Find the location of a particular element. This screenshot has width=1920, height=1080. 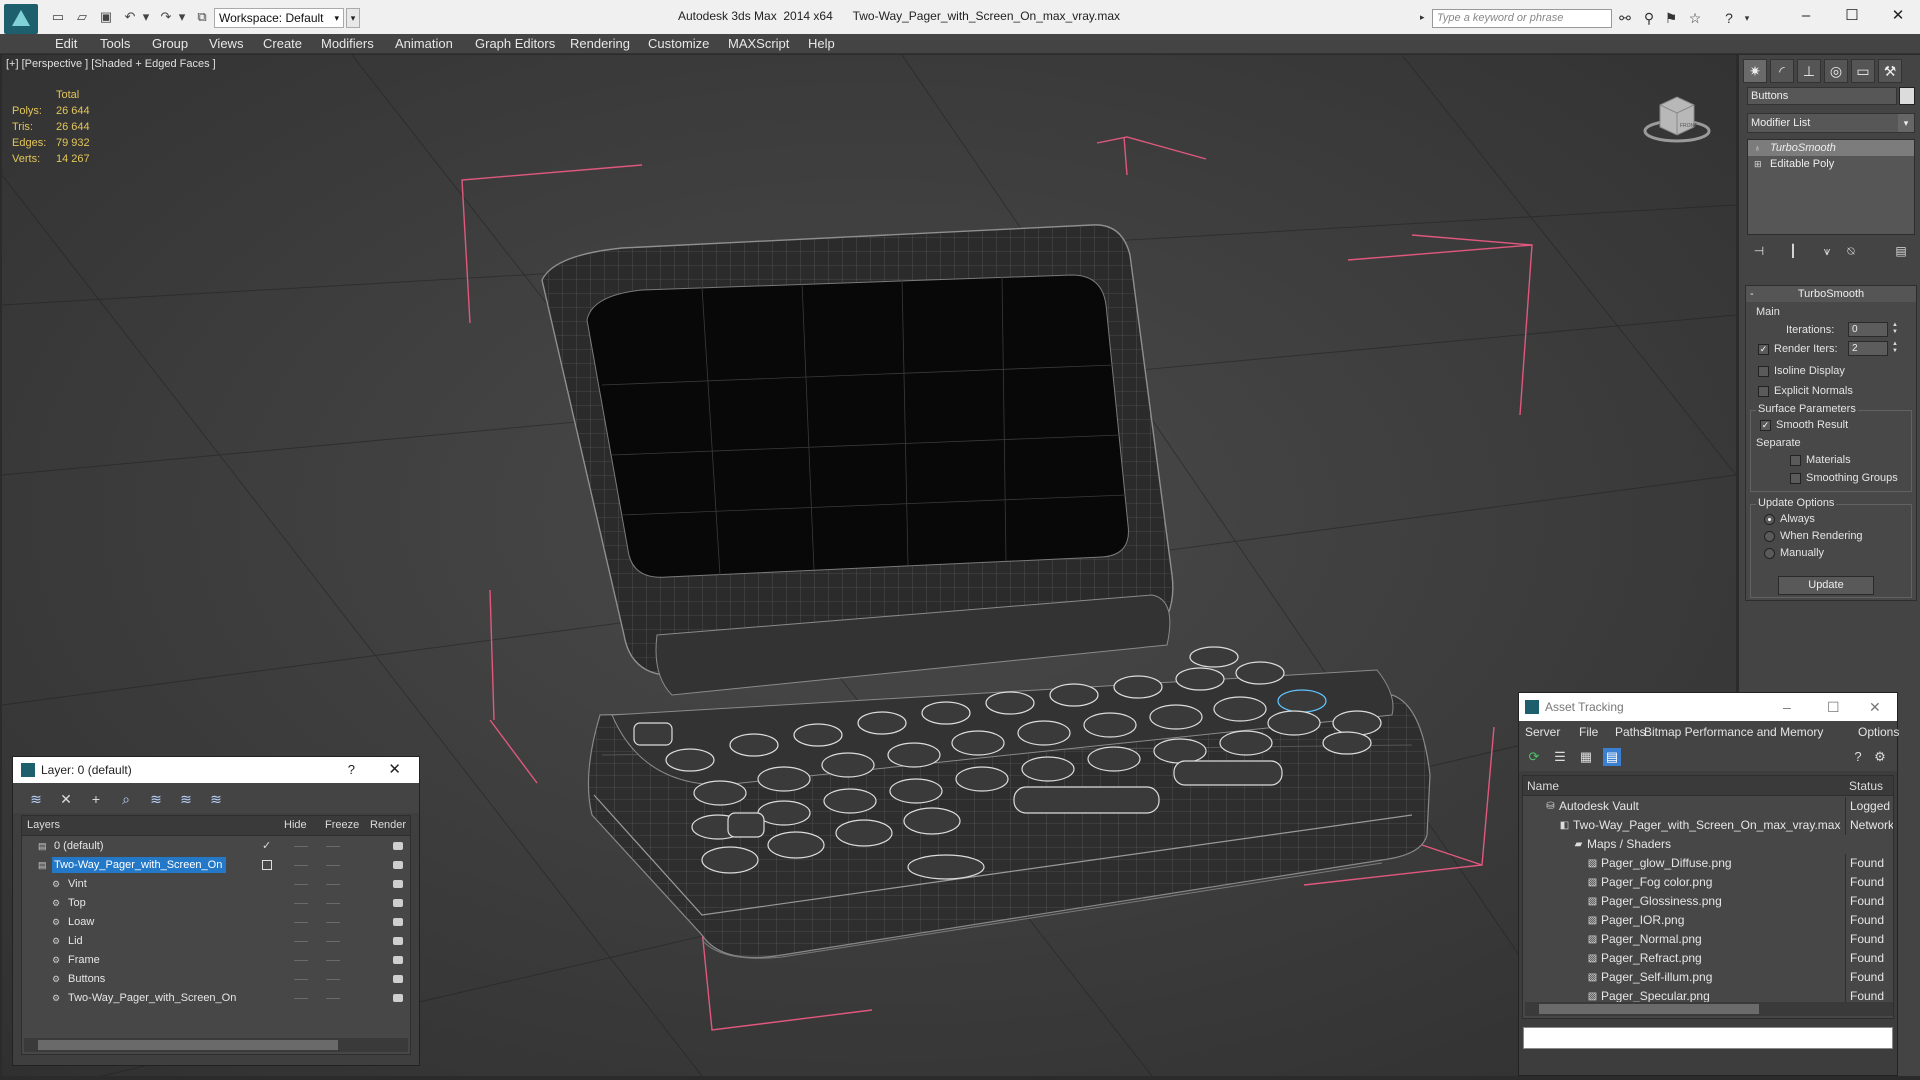

asset-horizontal-scrollbar is located at coordinates (1709, 1009).